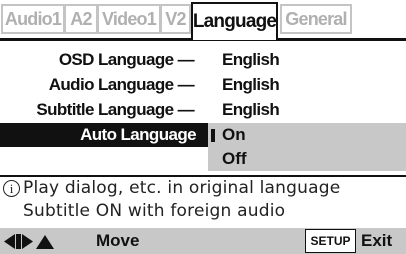  Describe the element at coordinates (138, 134) in the screenshot. I see `setting-label: Auto Language` at that location.